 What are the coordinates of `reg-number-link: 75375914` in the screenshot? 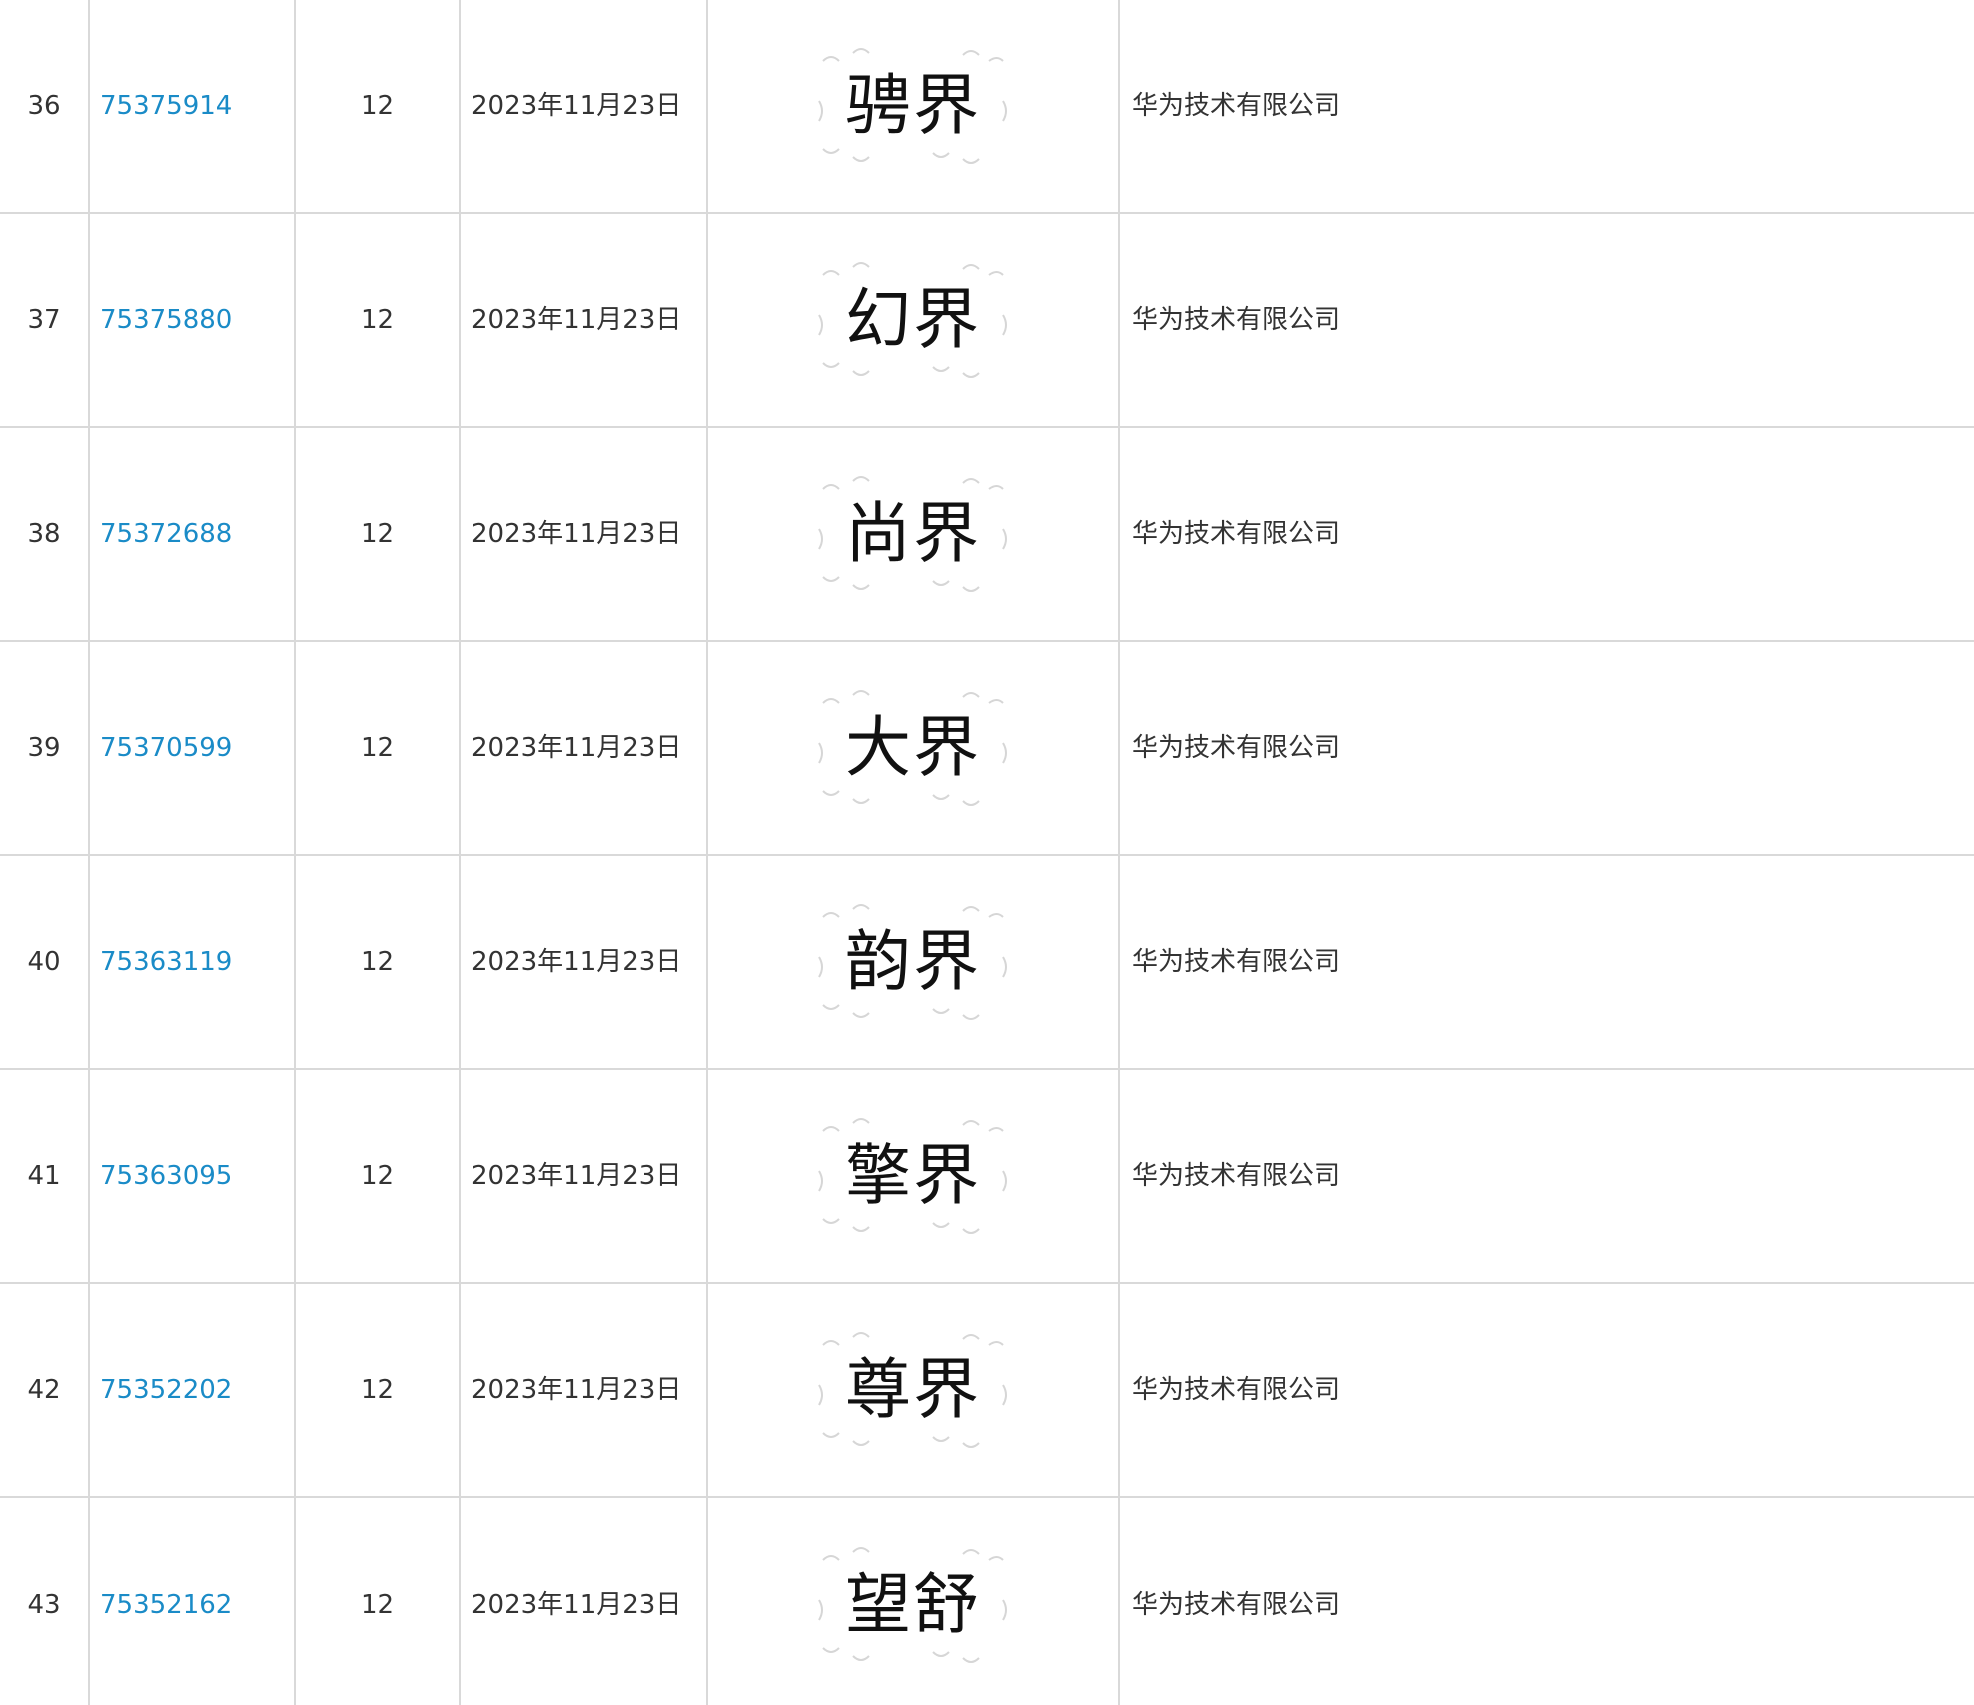 It's located at (166, 106).